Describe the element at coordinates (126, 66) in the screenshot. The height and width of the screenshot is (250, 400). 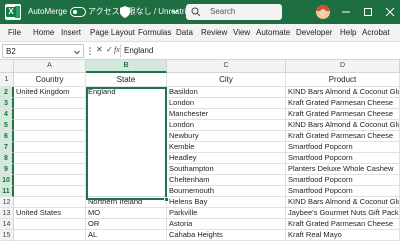
I see `column-header-b: B` at that location.